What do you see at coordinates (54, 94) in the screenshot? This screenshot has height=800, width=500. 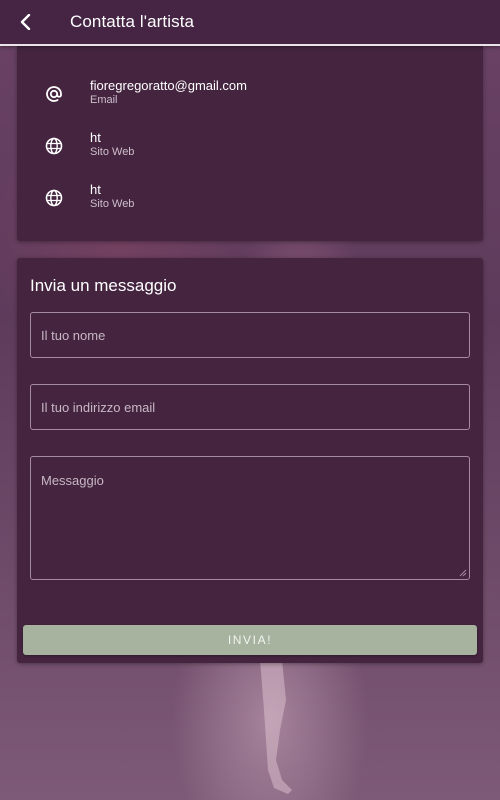 I see `at-sign-icon` at bounding box center [54, 94].